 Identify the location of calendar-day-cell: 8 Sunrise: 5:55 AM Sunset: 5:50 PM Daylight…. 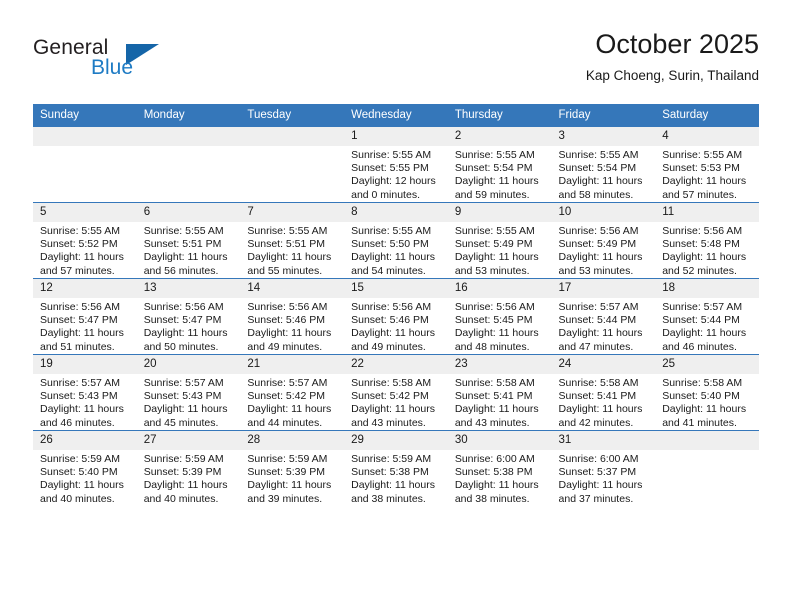
(396, 240).